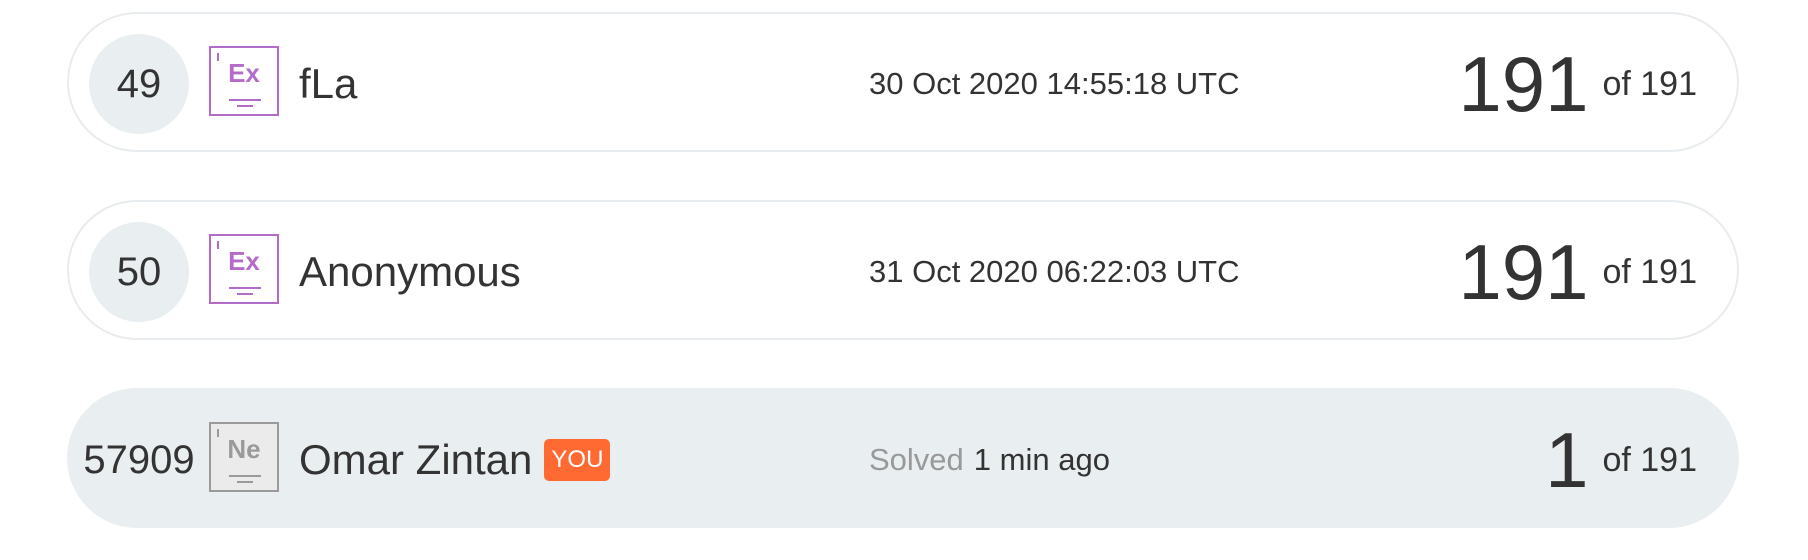 The height and width of the screenshot is (560, 1808). I want to click on rank: 50, so click(139, 272).